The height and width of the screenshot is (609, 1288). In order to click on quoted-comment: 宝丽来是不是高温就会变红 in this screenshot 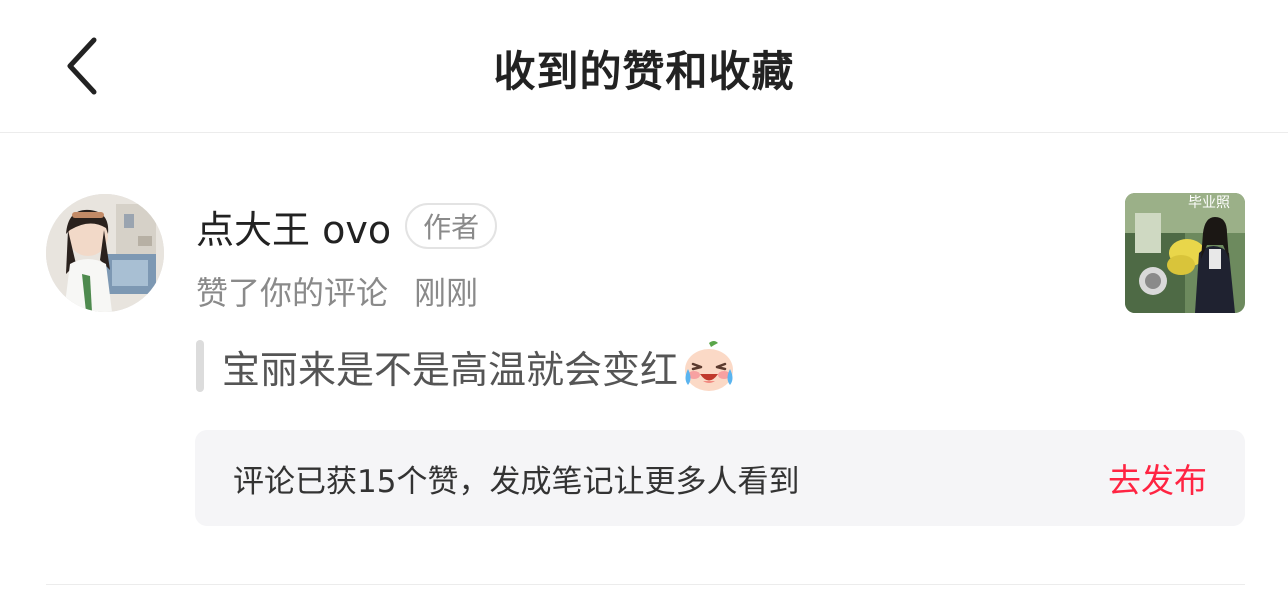, I will do `click(467, 366)`.